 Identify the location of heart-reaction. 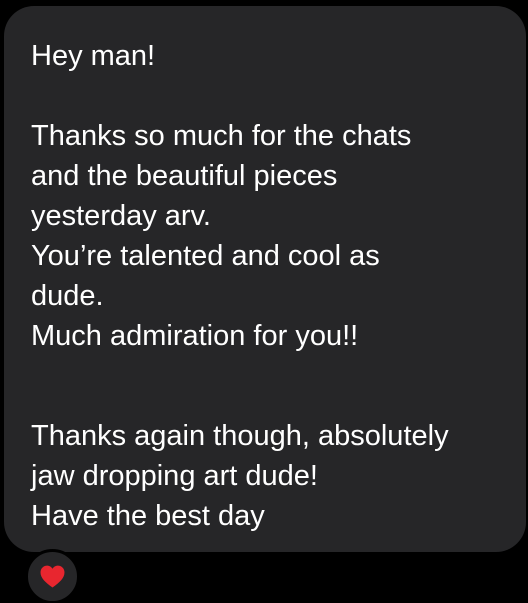
(52, 576).